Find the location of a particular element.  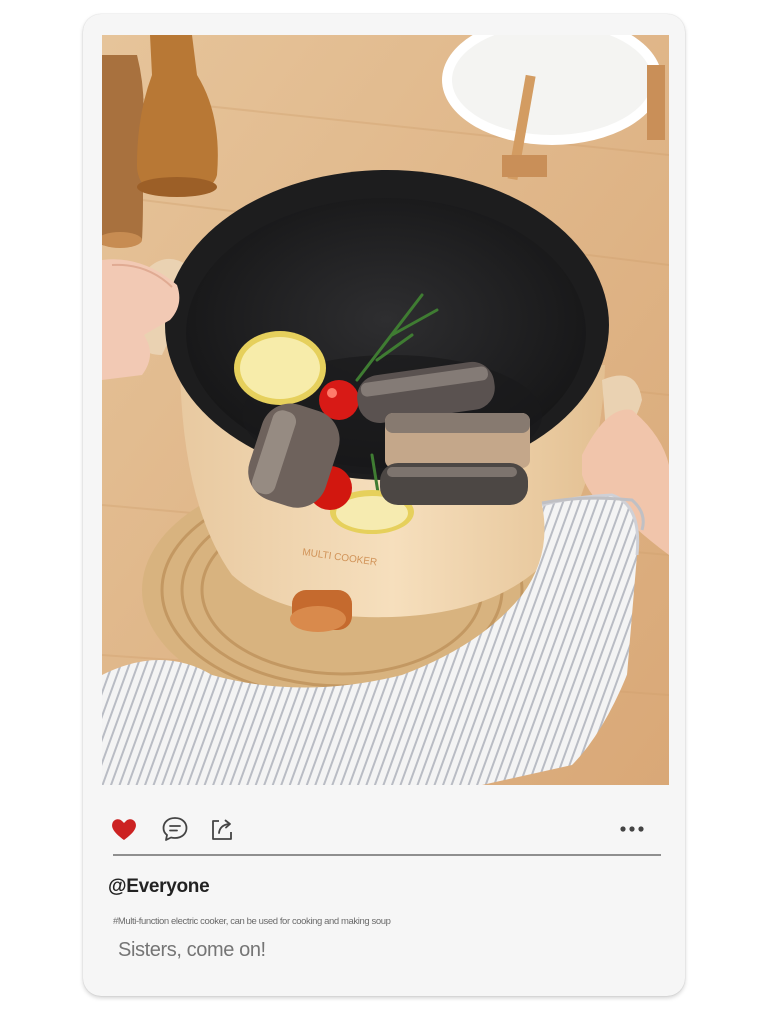

heart-icon is located at coordinates (124, 829).